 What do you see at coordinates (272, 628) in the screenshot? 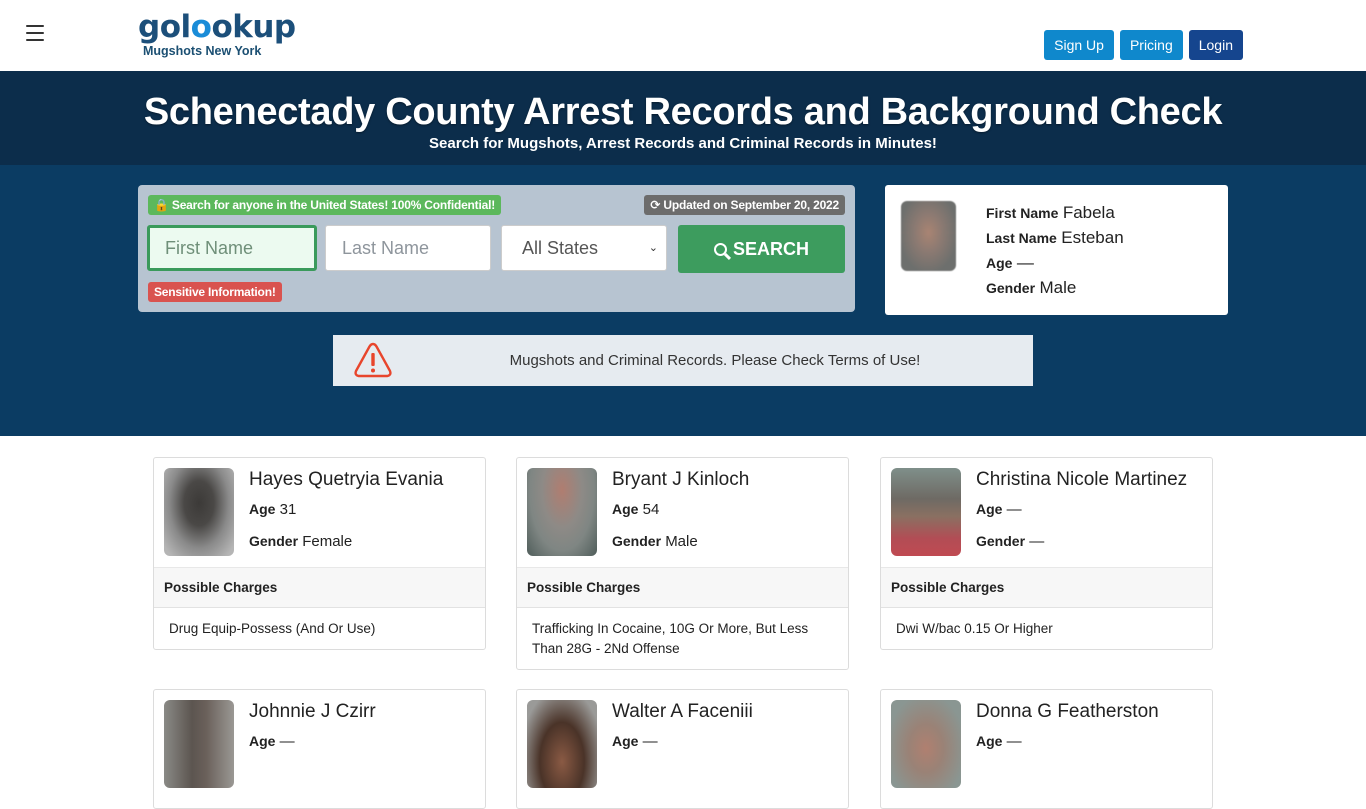
I see `charges-text: Drug Equip-Possess (And Or Use)` at bounding box center [272, 628].